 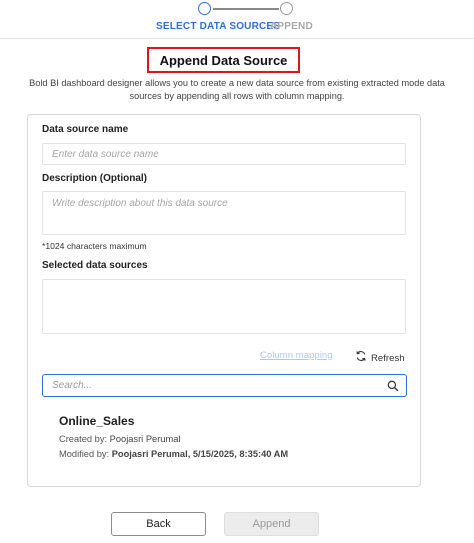 What do you see at coordinates (204, 8) in the screenshot?
I see `step-1-indicator-icon` at bounding box center [204, 8].